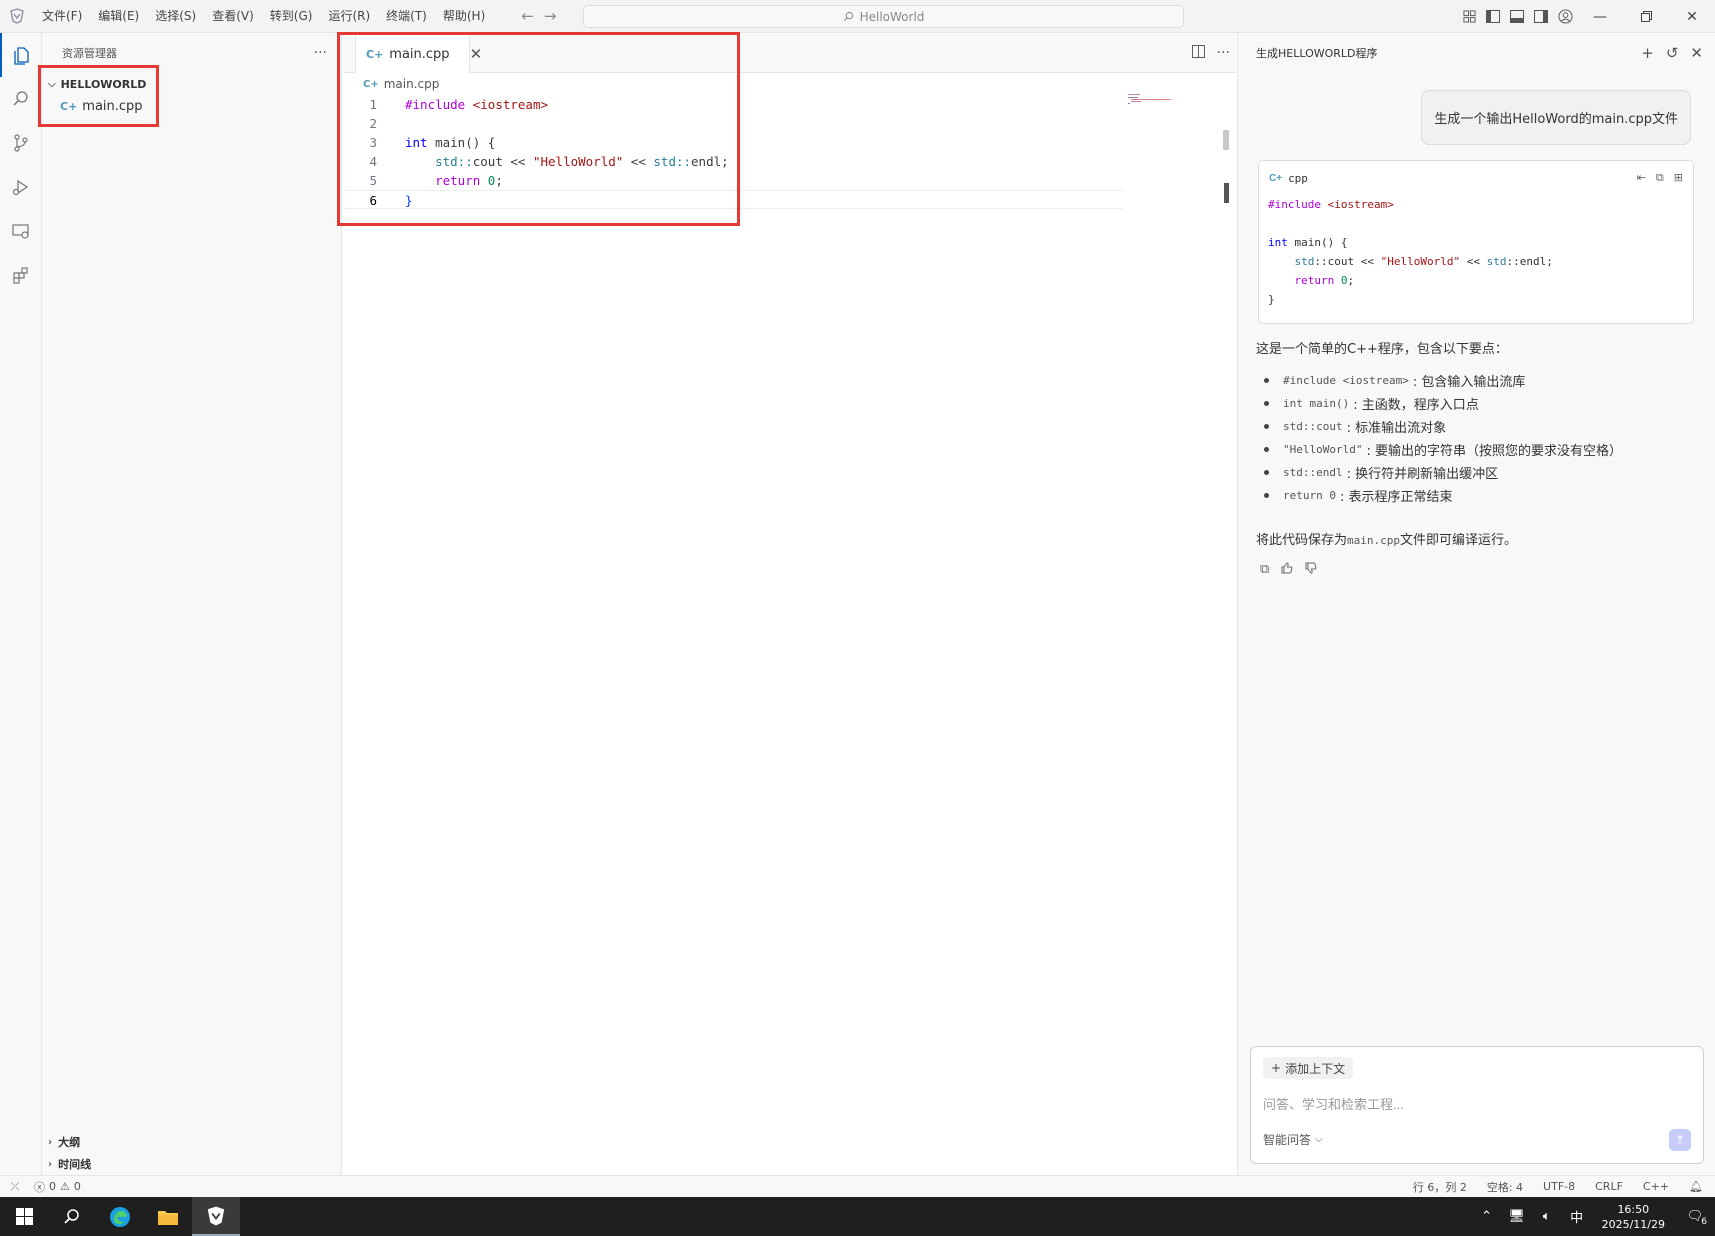 The width and height of the screenshot is (1715, 1236). What do you see at coordinates (1346, 380) in the screenshot?
I see `inline-code: #include <iostream>` at bounding box center [1346, 380].